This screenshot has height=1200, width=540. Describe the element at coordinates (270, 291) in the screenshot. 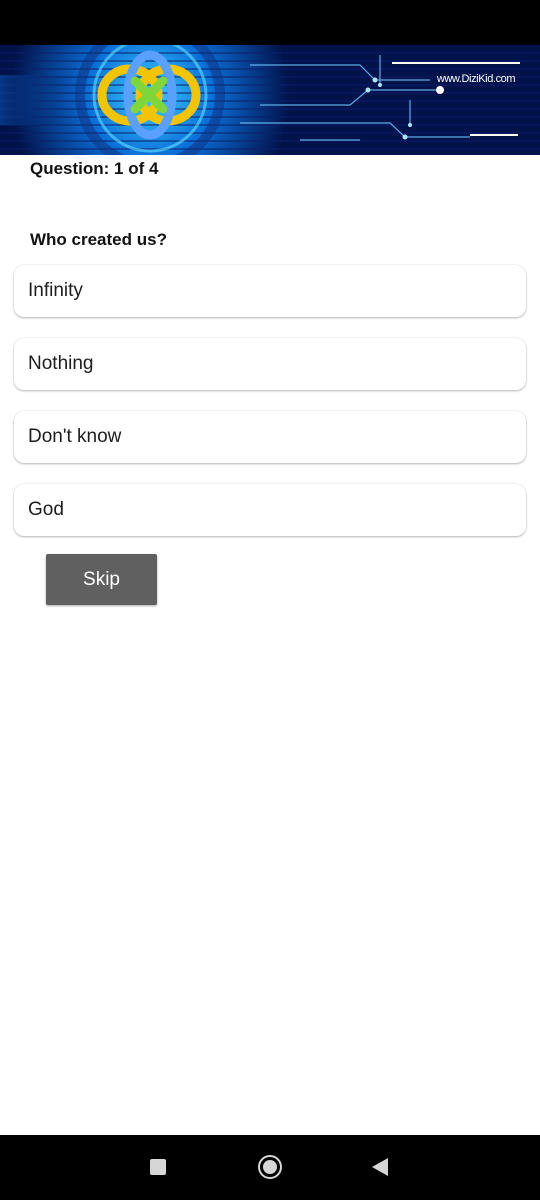

I see `answer-option-infinity: Infinity` at that location.